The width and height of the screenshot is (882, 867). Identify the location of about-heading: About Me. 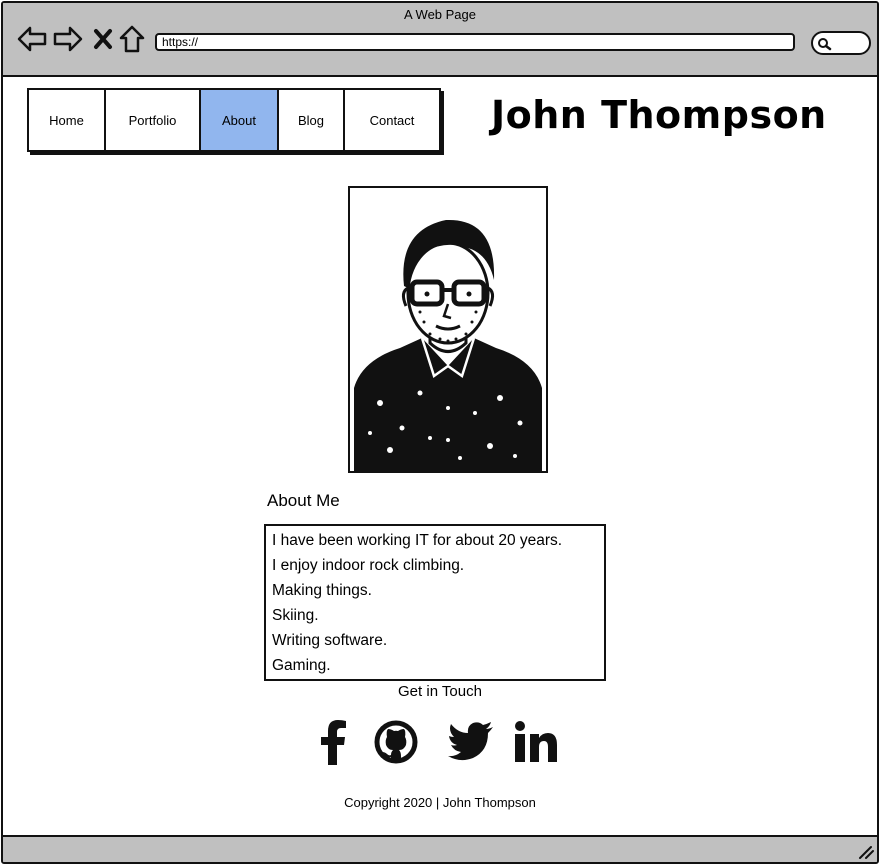
(303, 500).